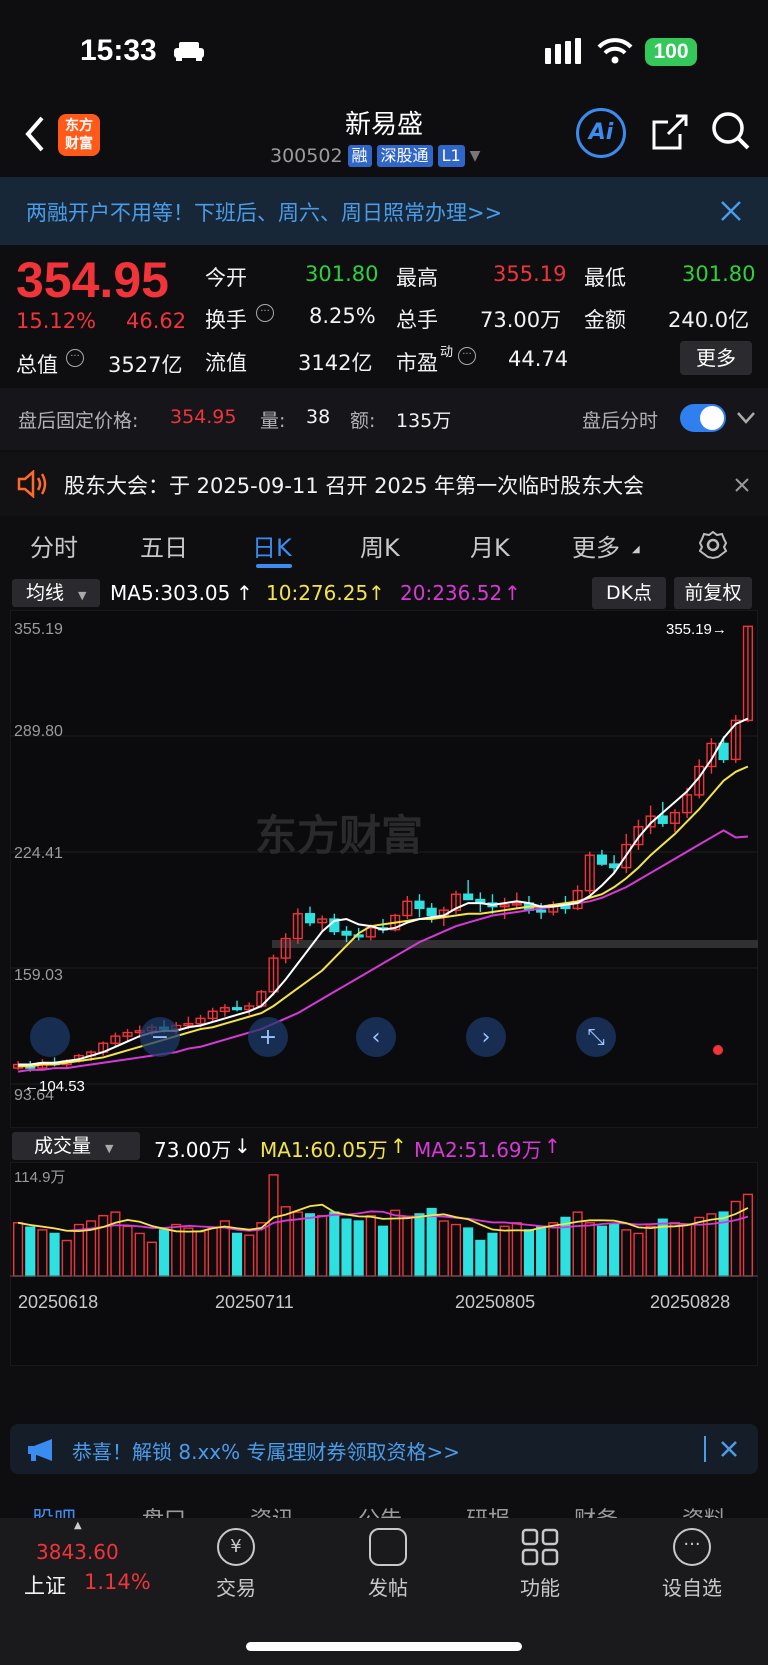 The height and width of the screenshot is (1665, 768). What do you see at coordinates (32, 484) in the screenshot?
I see `speaker-icon` at bounding box center [32, 484].